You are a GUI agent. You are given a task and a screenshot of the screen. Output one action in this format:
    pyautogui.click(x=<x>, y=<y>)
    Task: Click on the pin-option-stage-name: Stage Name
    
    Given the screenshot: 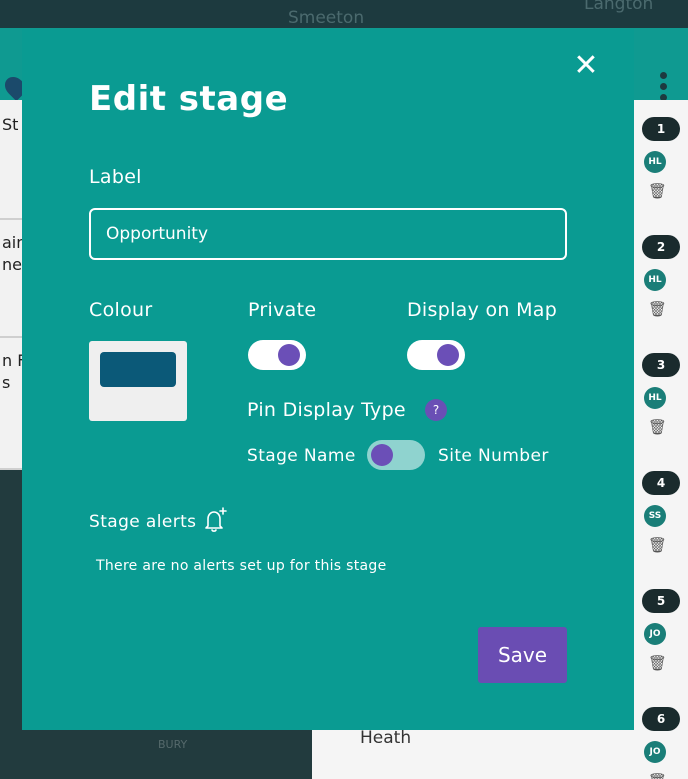 What is the action you would take?
    pyautogui.click(x=301, y=456)
    